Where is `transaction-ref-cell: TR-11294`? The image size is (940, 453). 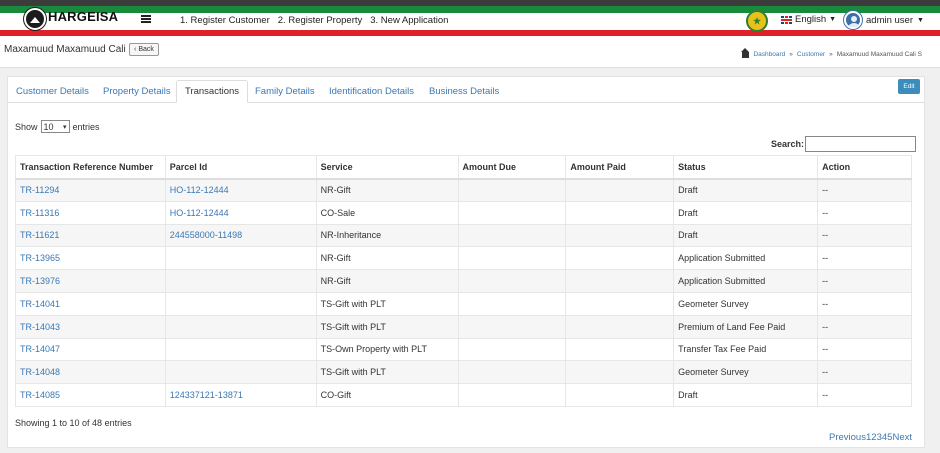 transaction-ref-cell: TR-11294 is located at coordinates (90, 190).